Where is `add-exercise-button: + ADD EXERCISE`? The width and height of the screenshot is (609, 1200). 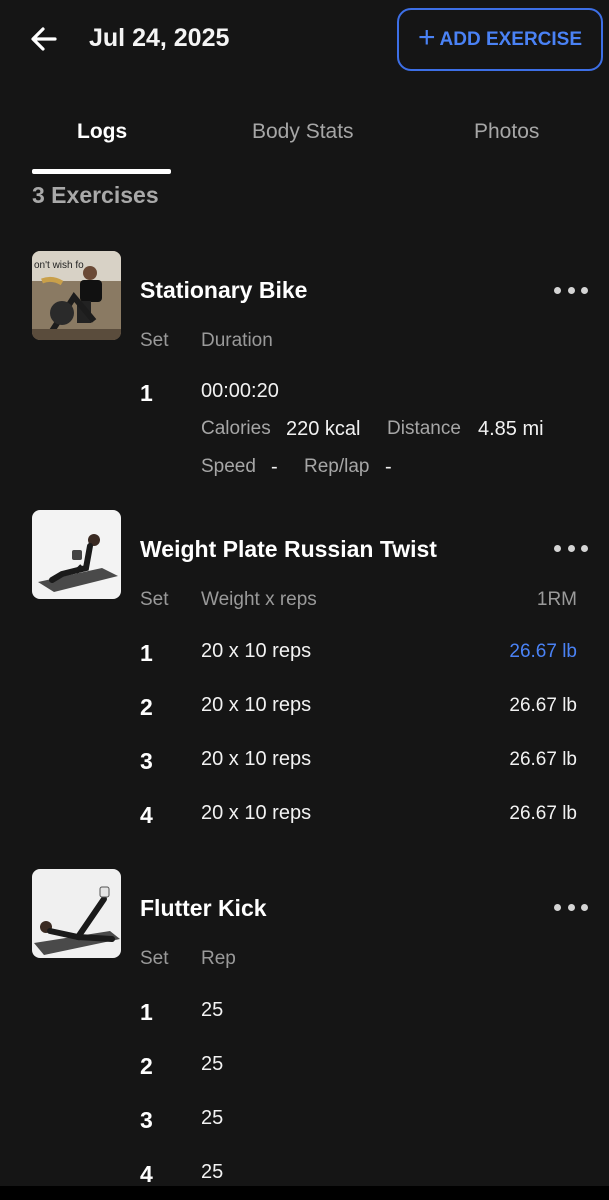 add-exercise-button: + ADD EXERCISE is located at coordinates (500, 39).